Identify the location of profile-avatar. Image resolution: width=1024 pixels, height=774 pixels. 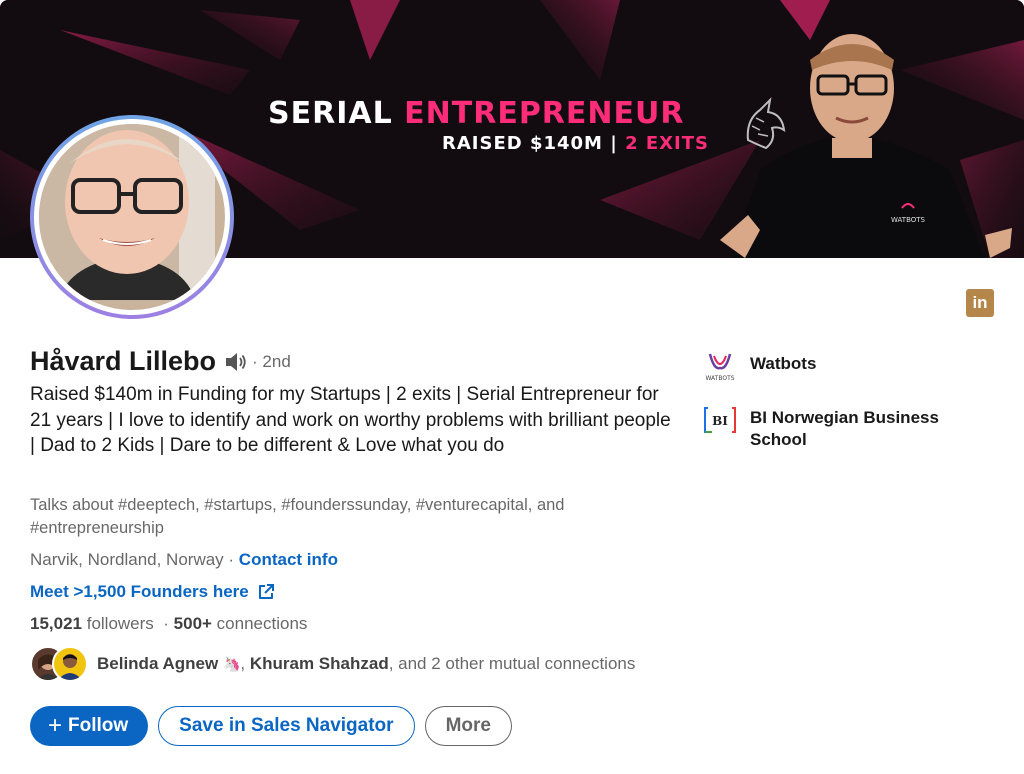
(132, 217).